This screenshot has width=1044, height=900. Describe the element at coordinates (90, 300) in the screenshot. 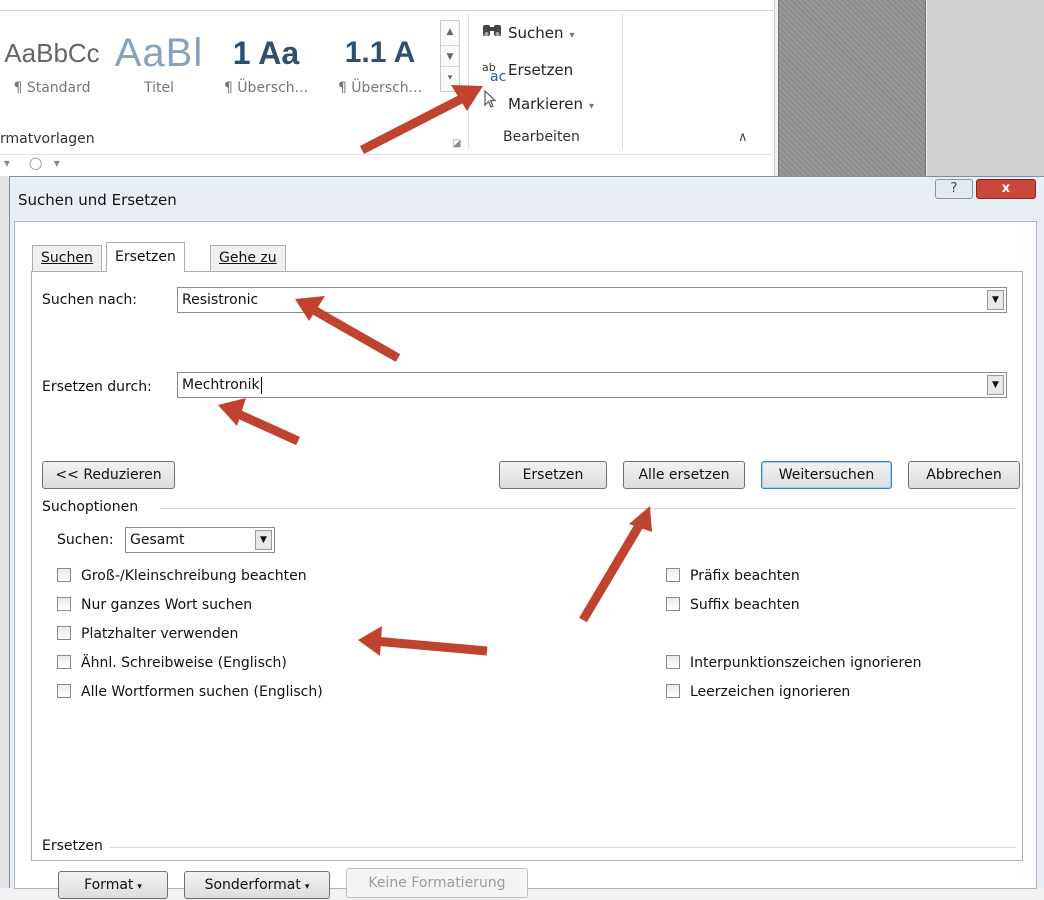

I see `find-label: Suchen nach:` at that location.